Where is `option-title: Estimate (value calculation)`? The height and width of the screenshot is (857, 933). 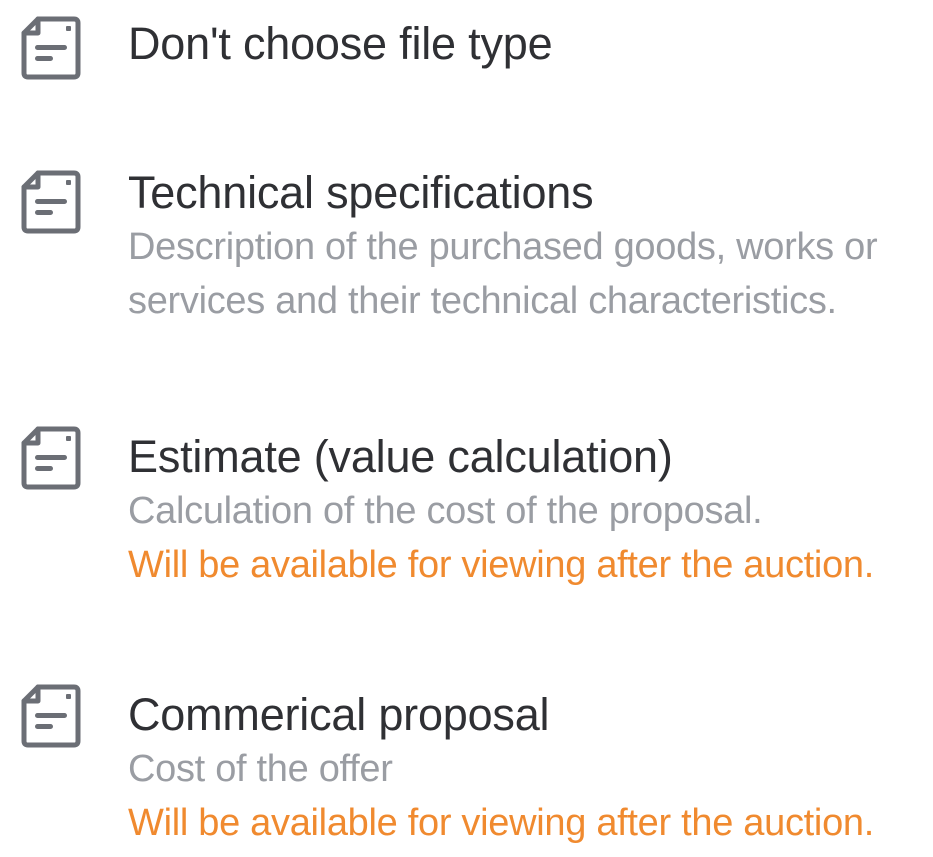
option-title: Estimate (value calculation) is located at coordinates (400, 456).